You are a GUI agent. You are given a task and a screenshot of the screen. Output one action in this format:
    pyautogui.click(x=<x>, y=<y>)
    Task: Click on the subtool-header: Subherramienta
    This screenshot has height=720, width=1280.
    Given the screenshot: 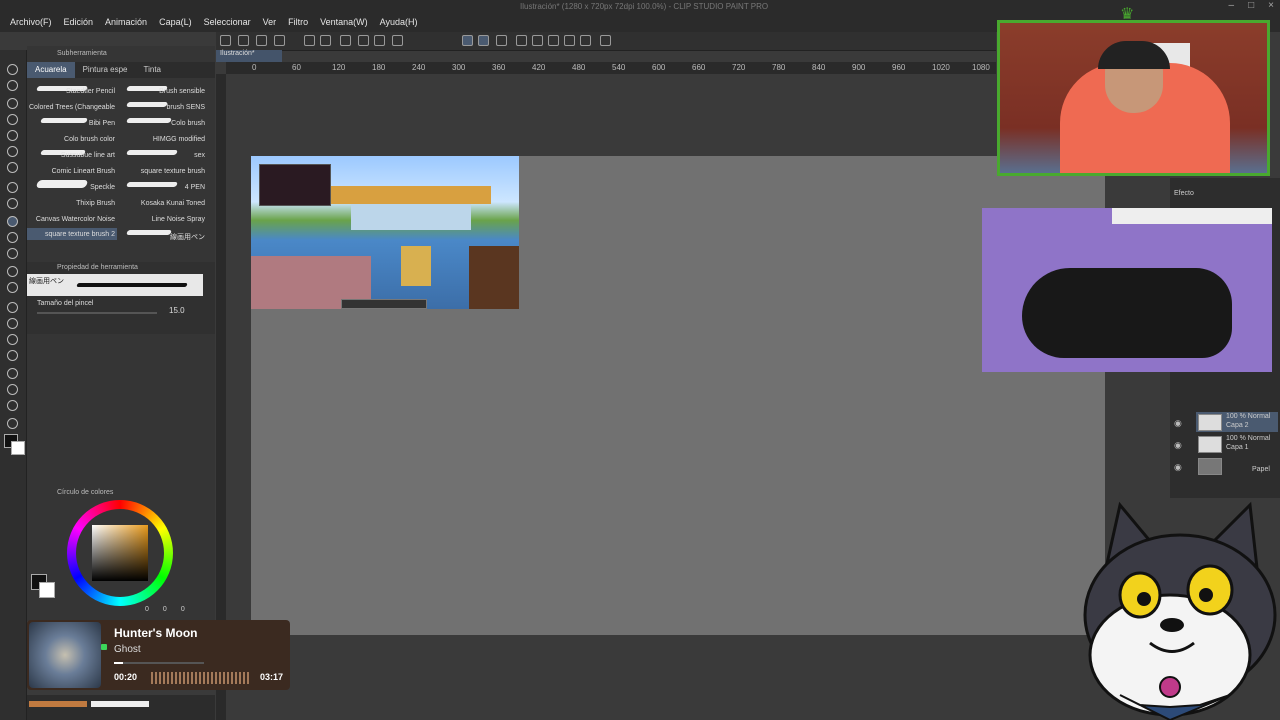 What is the action you would take?
    pyautogui.click(x=82, y=53)
    